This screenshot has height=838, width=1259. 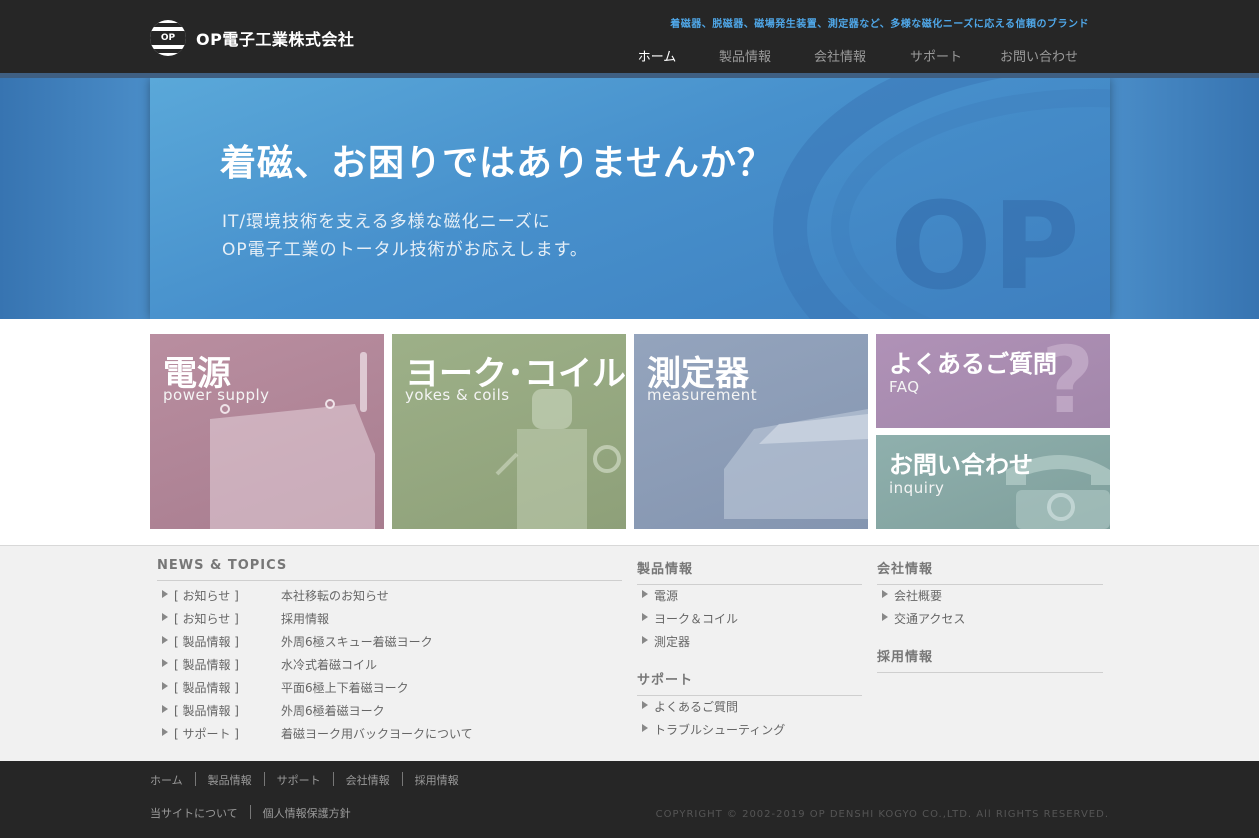 I want to click on tile-inquiry: お問い合わせ inquiry, so click(x=993, y=482).